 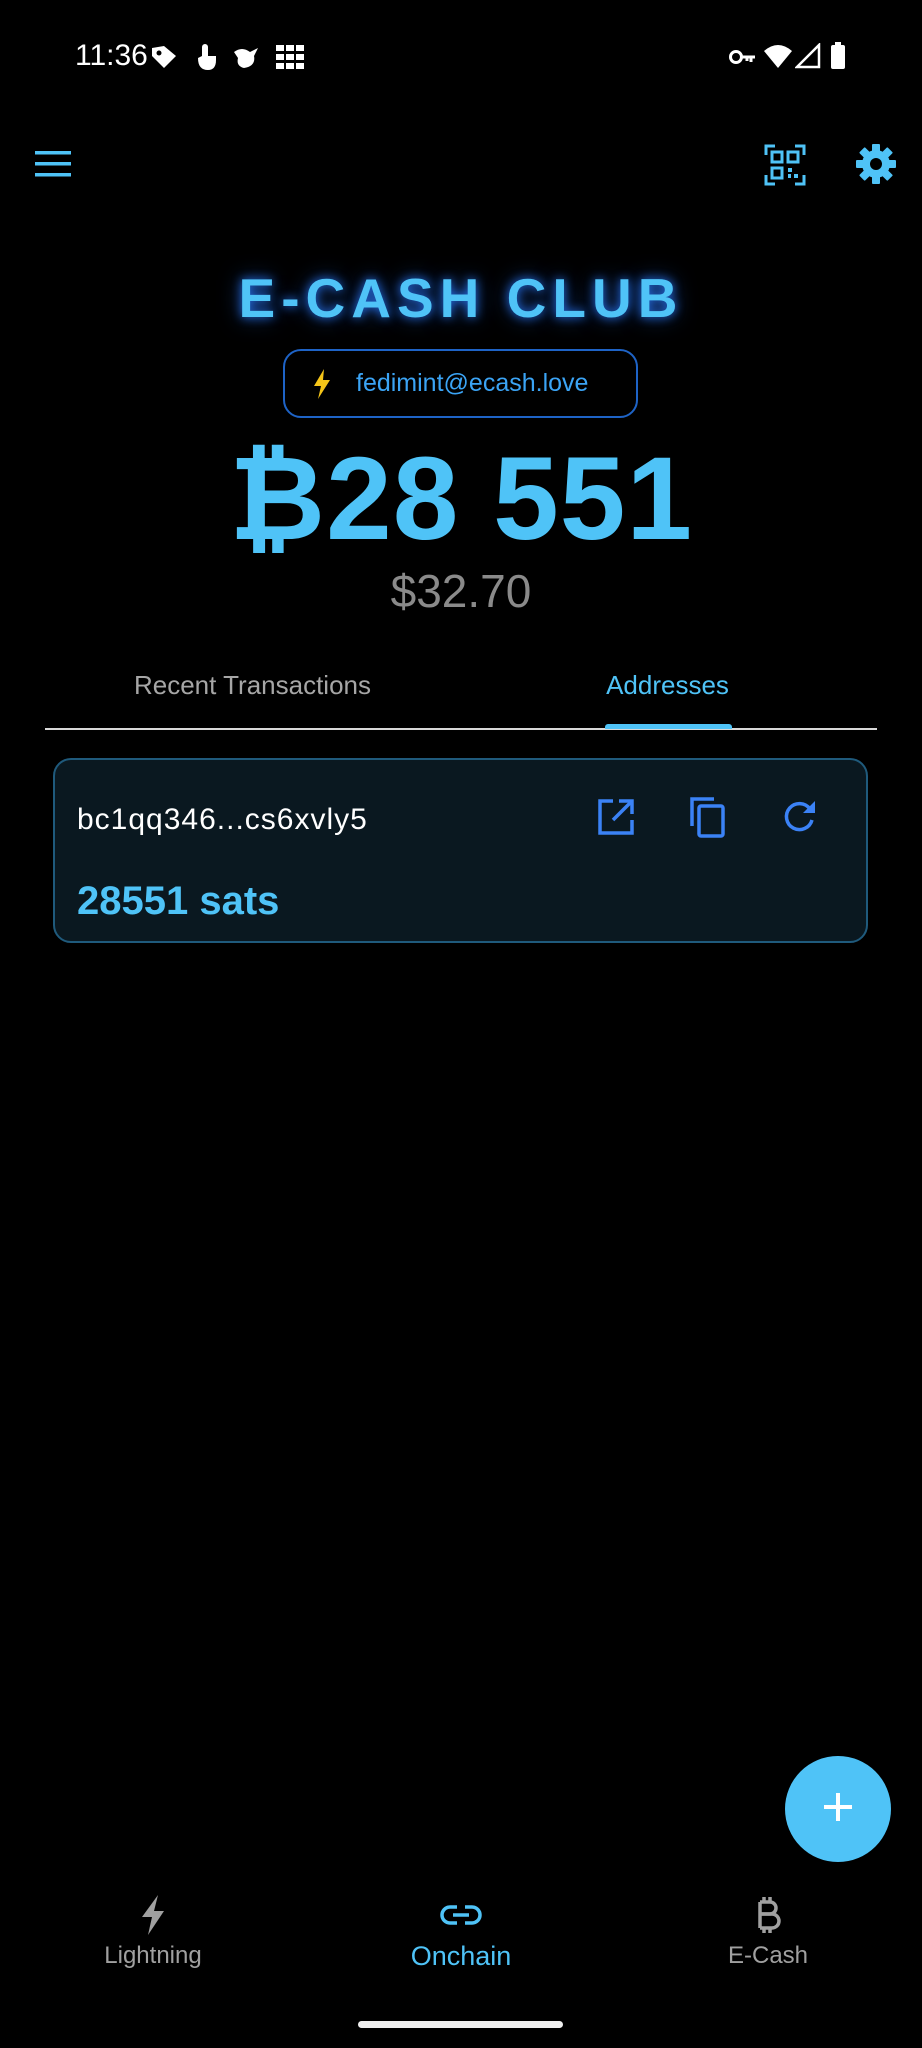 I want to click on menu-icon, so click(x=53, y=164).